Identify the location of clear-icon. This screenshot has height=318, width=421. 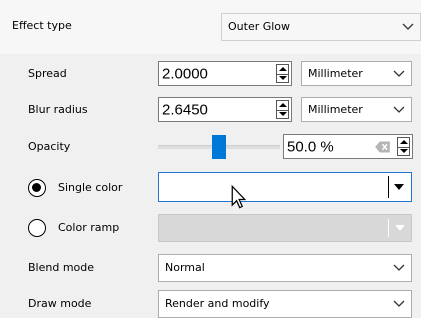
(382, 146).